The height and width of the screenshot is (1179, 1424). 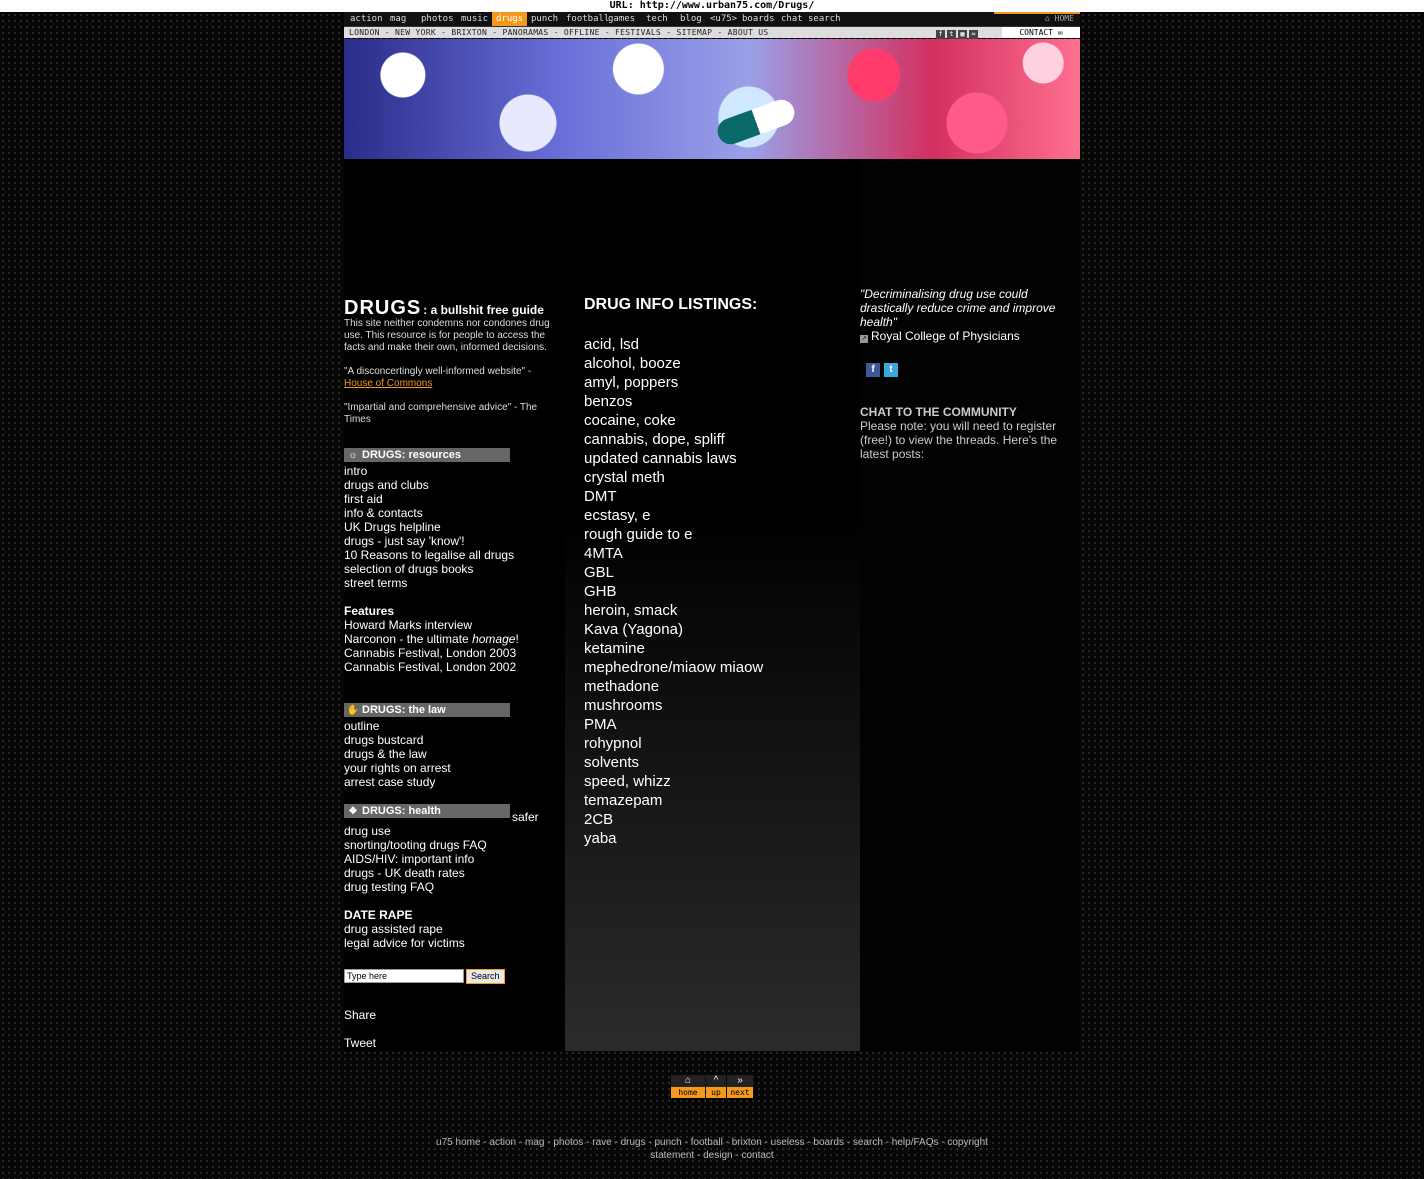 What do you see at coordinates (673, 382) in the screenshot?
I see `drug-listing-link: amyl, poppers` at bounding box center [673, 382].